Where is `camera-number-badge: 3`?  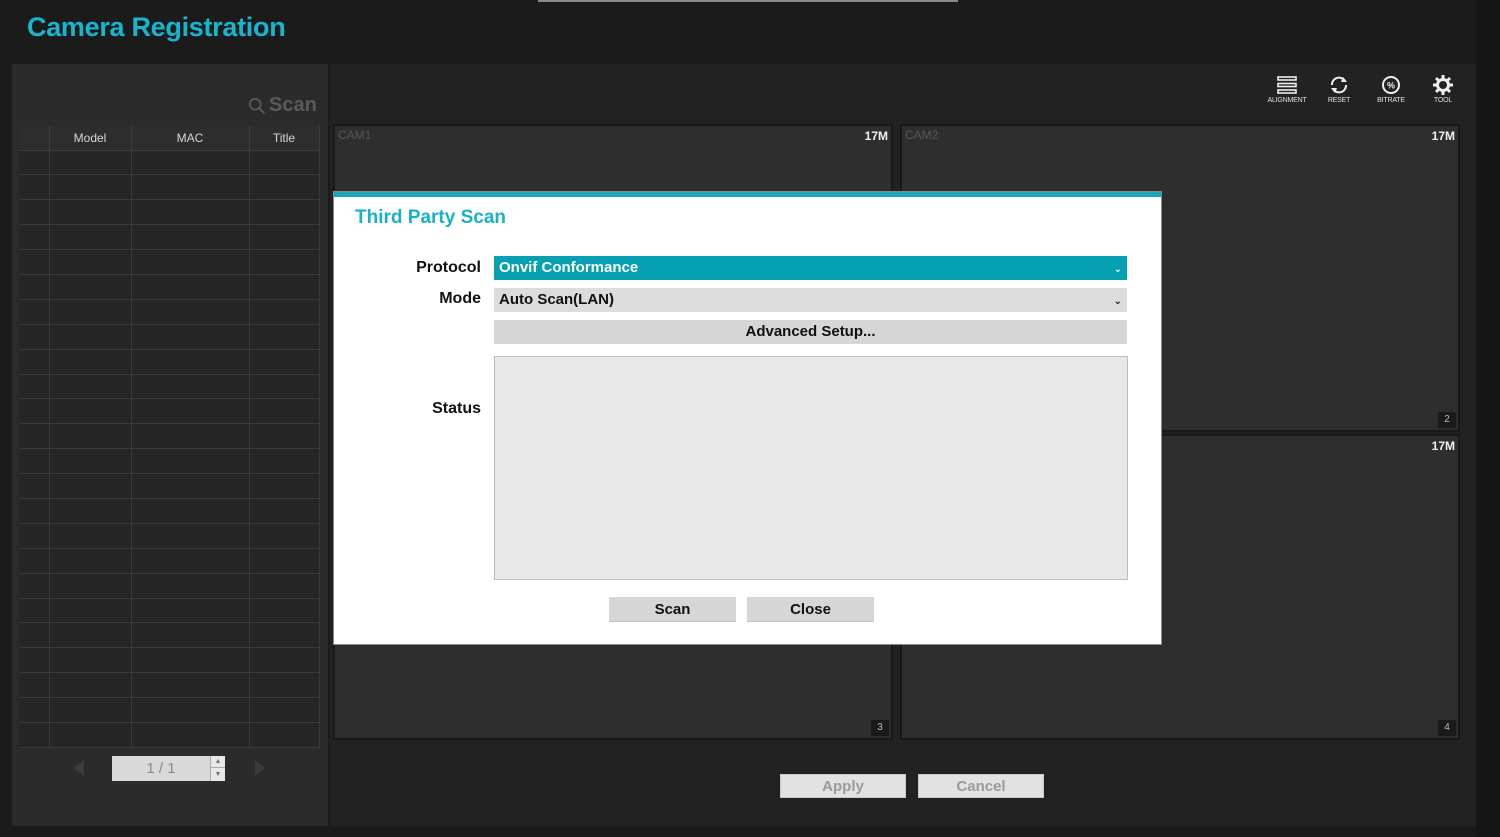 camera-number-badge: 3 is located at coordinates (880, 728).